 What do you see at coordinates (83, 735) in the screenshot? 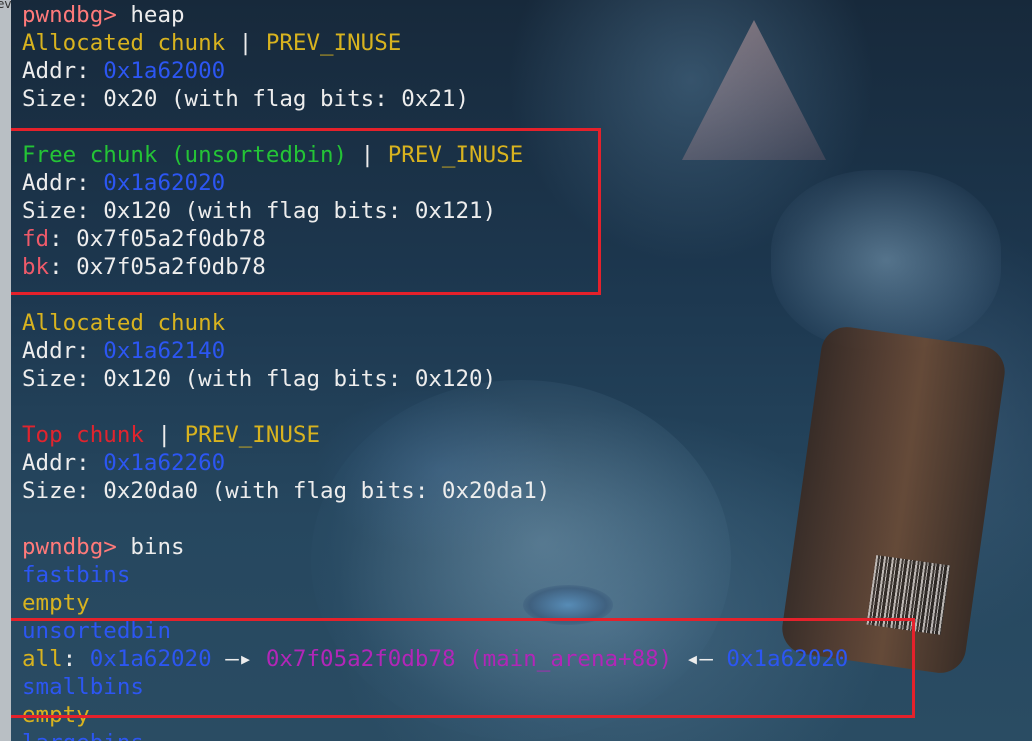
I see `terminal-text-segment: largebins` at bounding box center [83, 735].